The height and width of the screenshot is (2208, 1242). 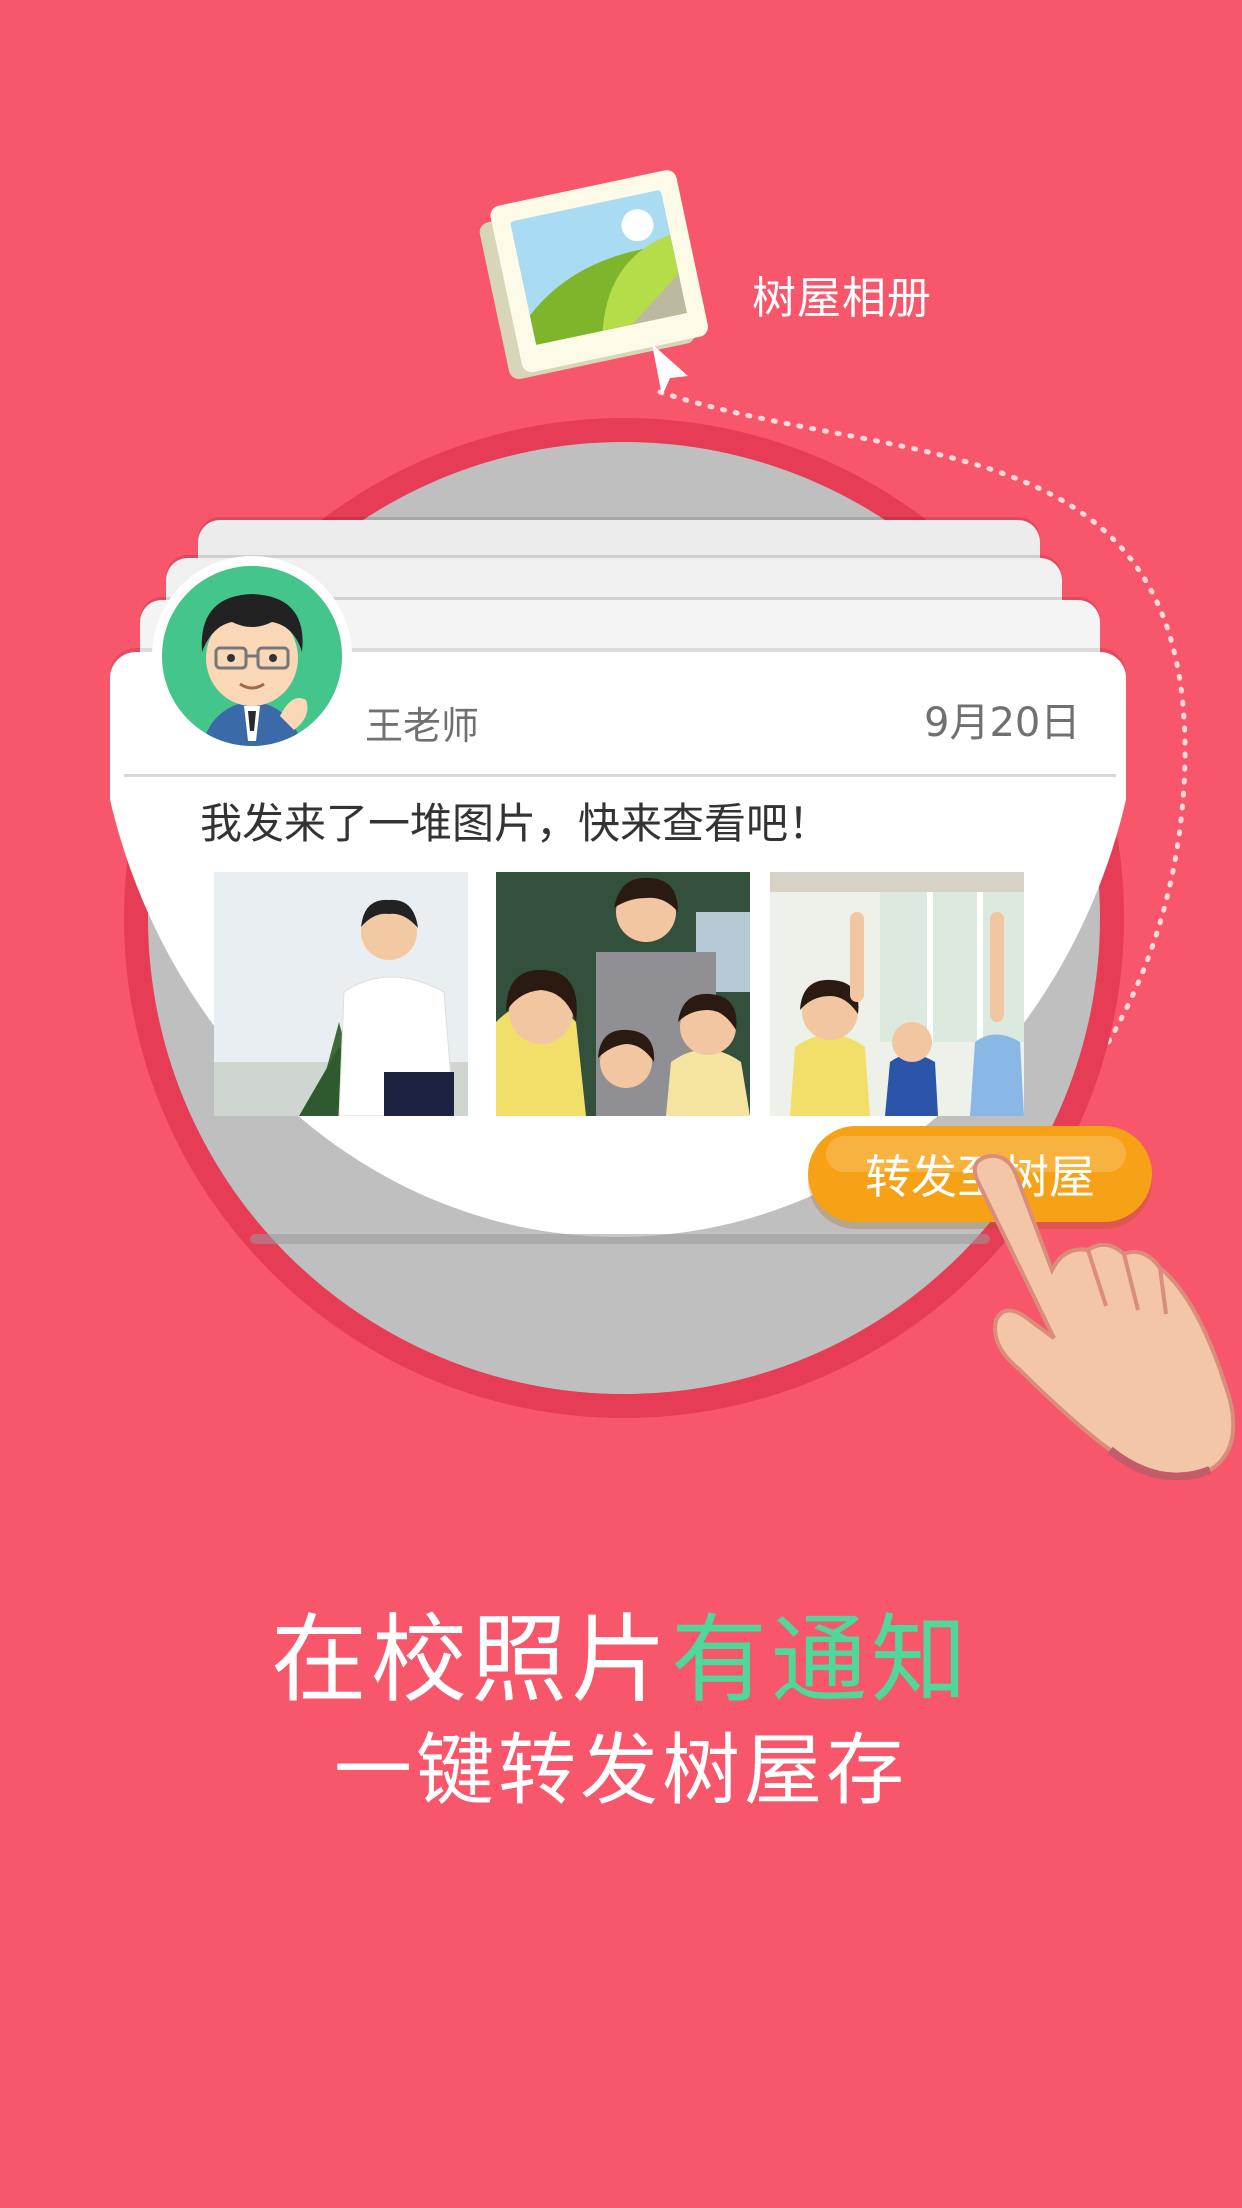 I want to click on pointing-hand-icon, so click(x=1104, y=1316).